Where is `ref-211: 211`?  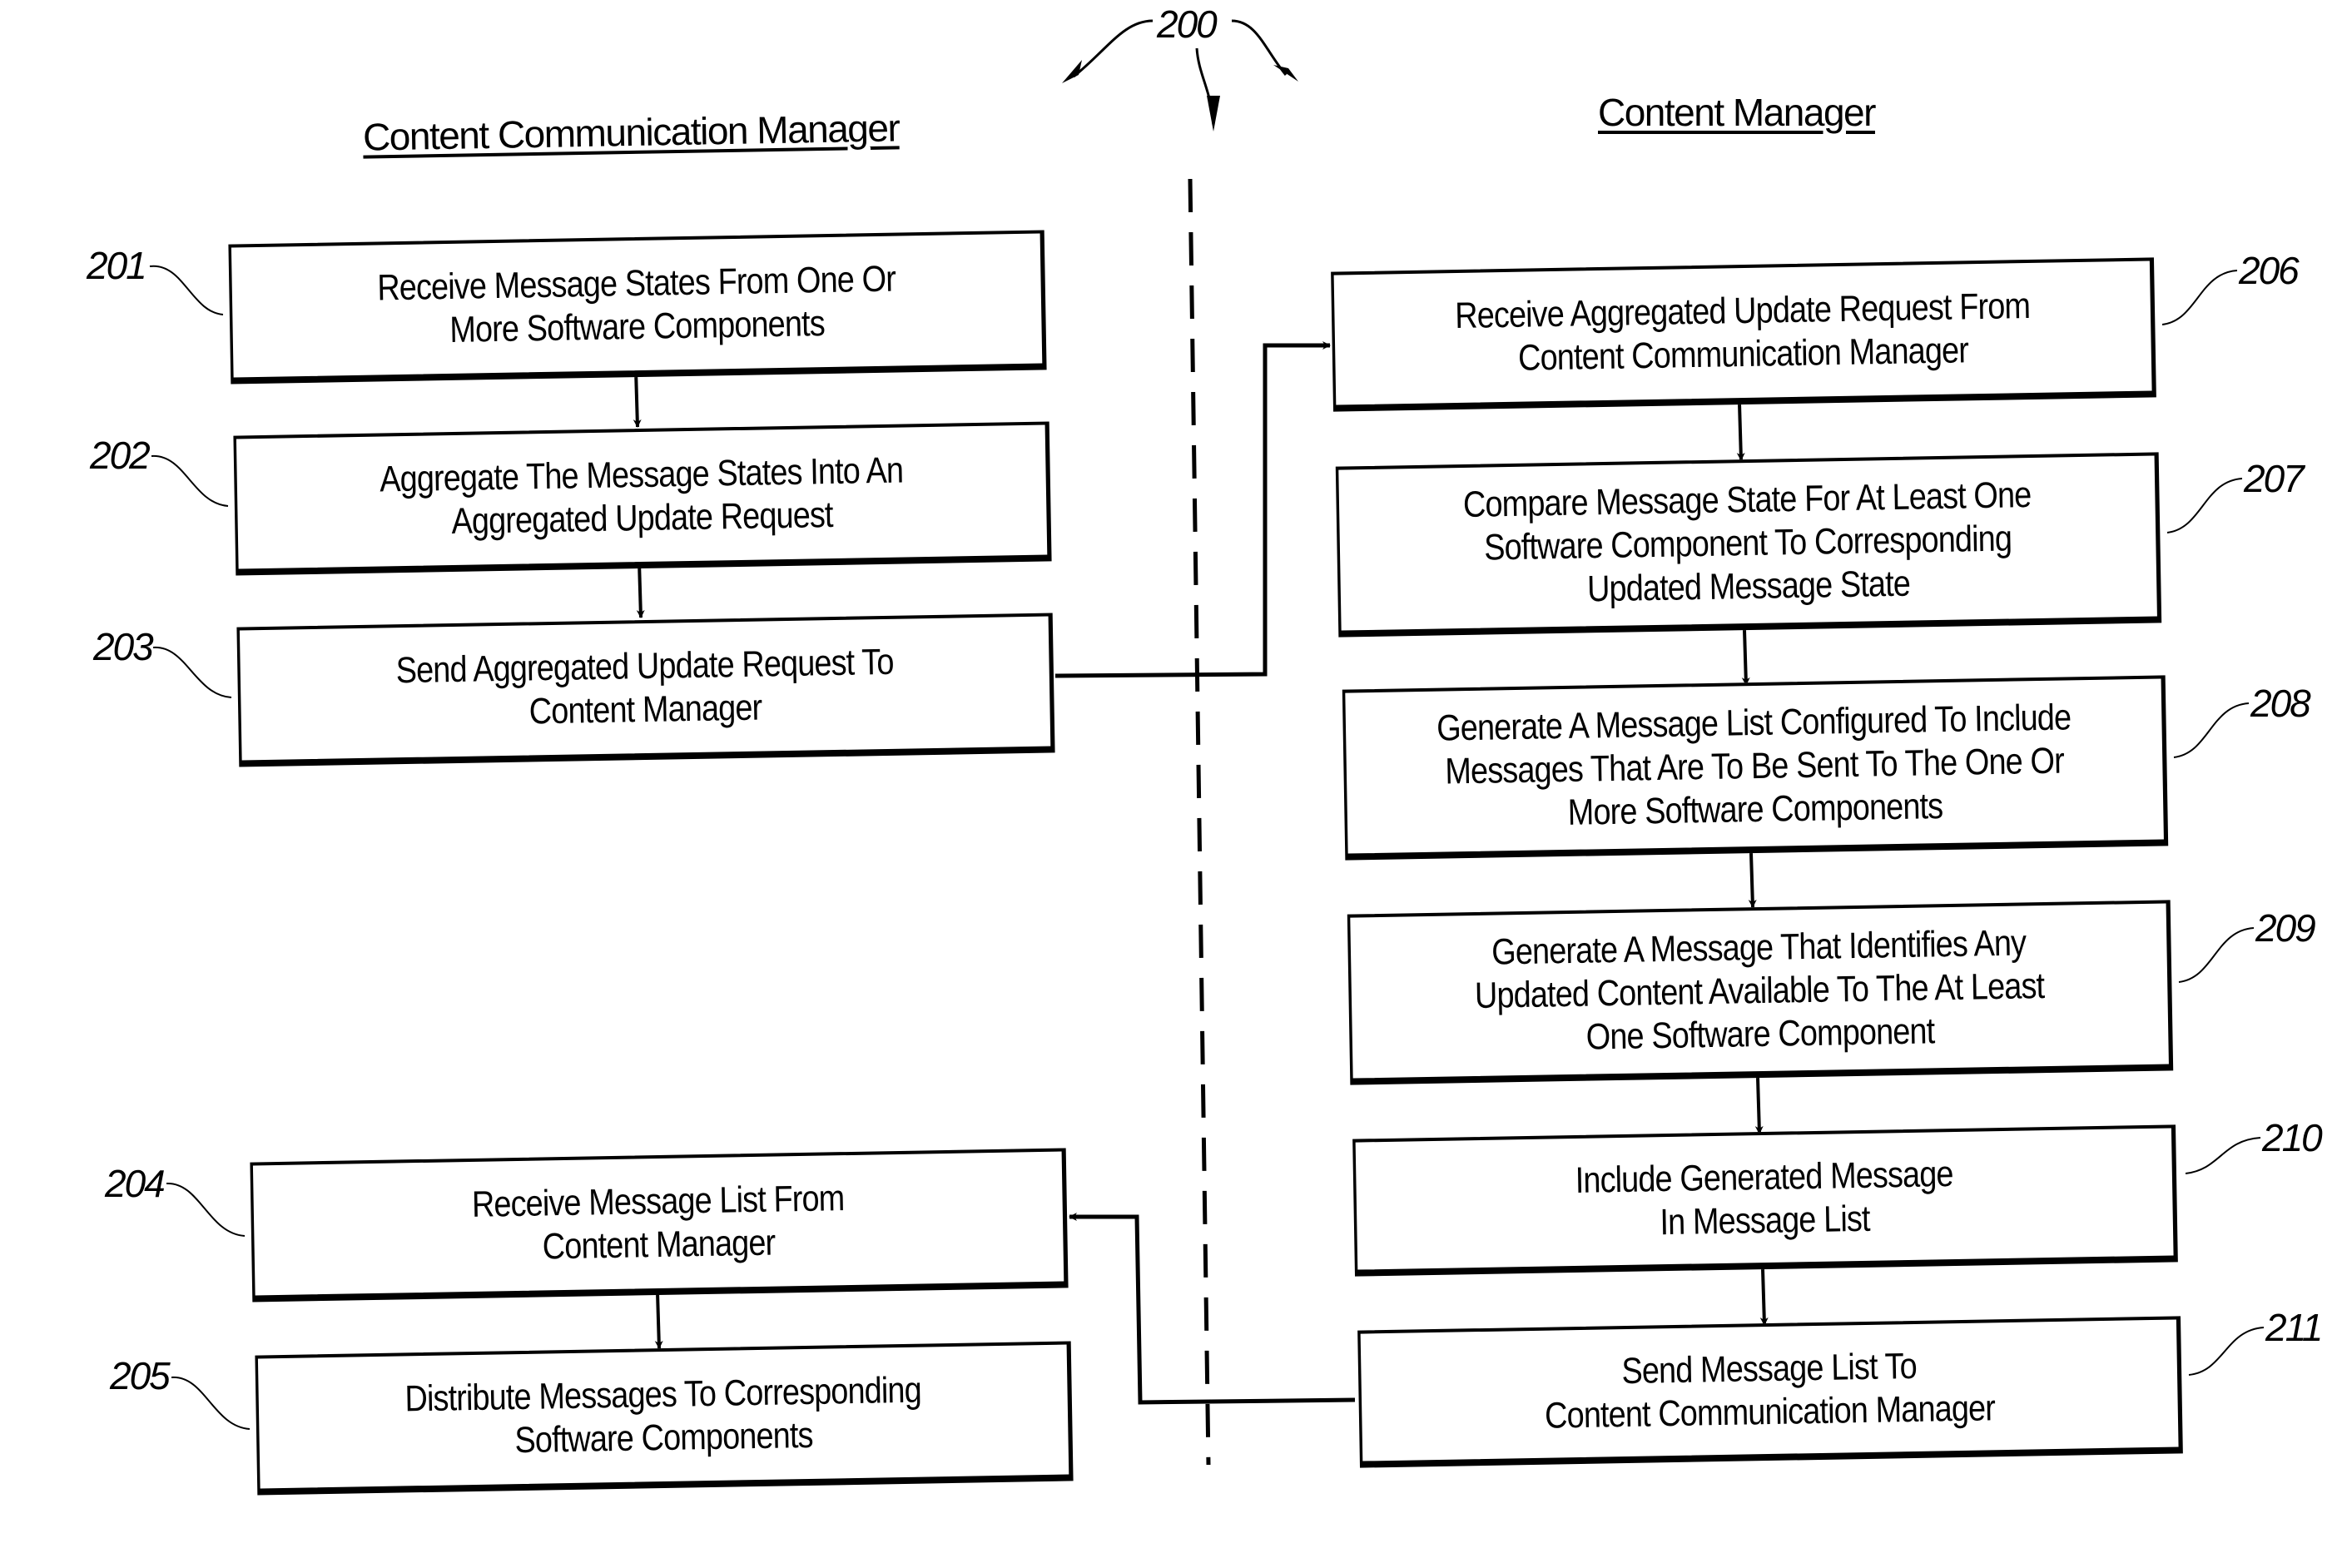 ref-211: 211 is located at coordinates (2294, 1327).